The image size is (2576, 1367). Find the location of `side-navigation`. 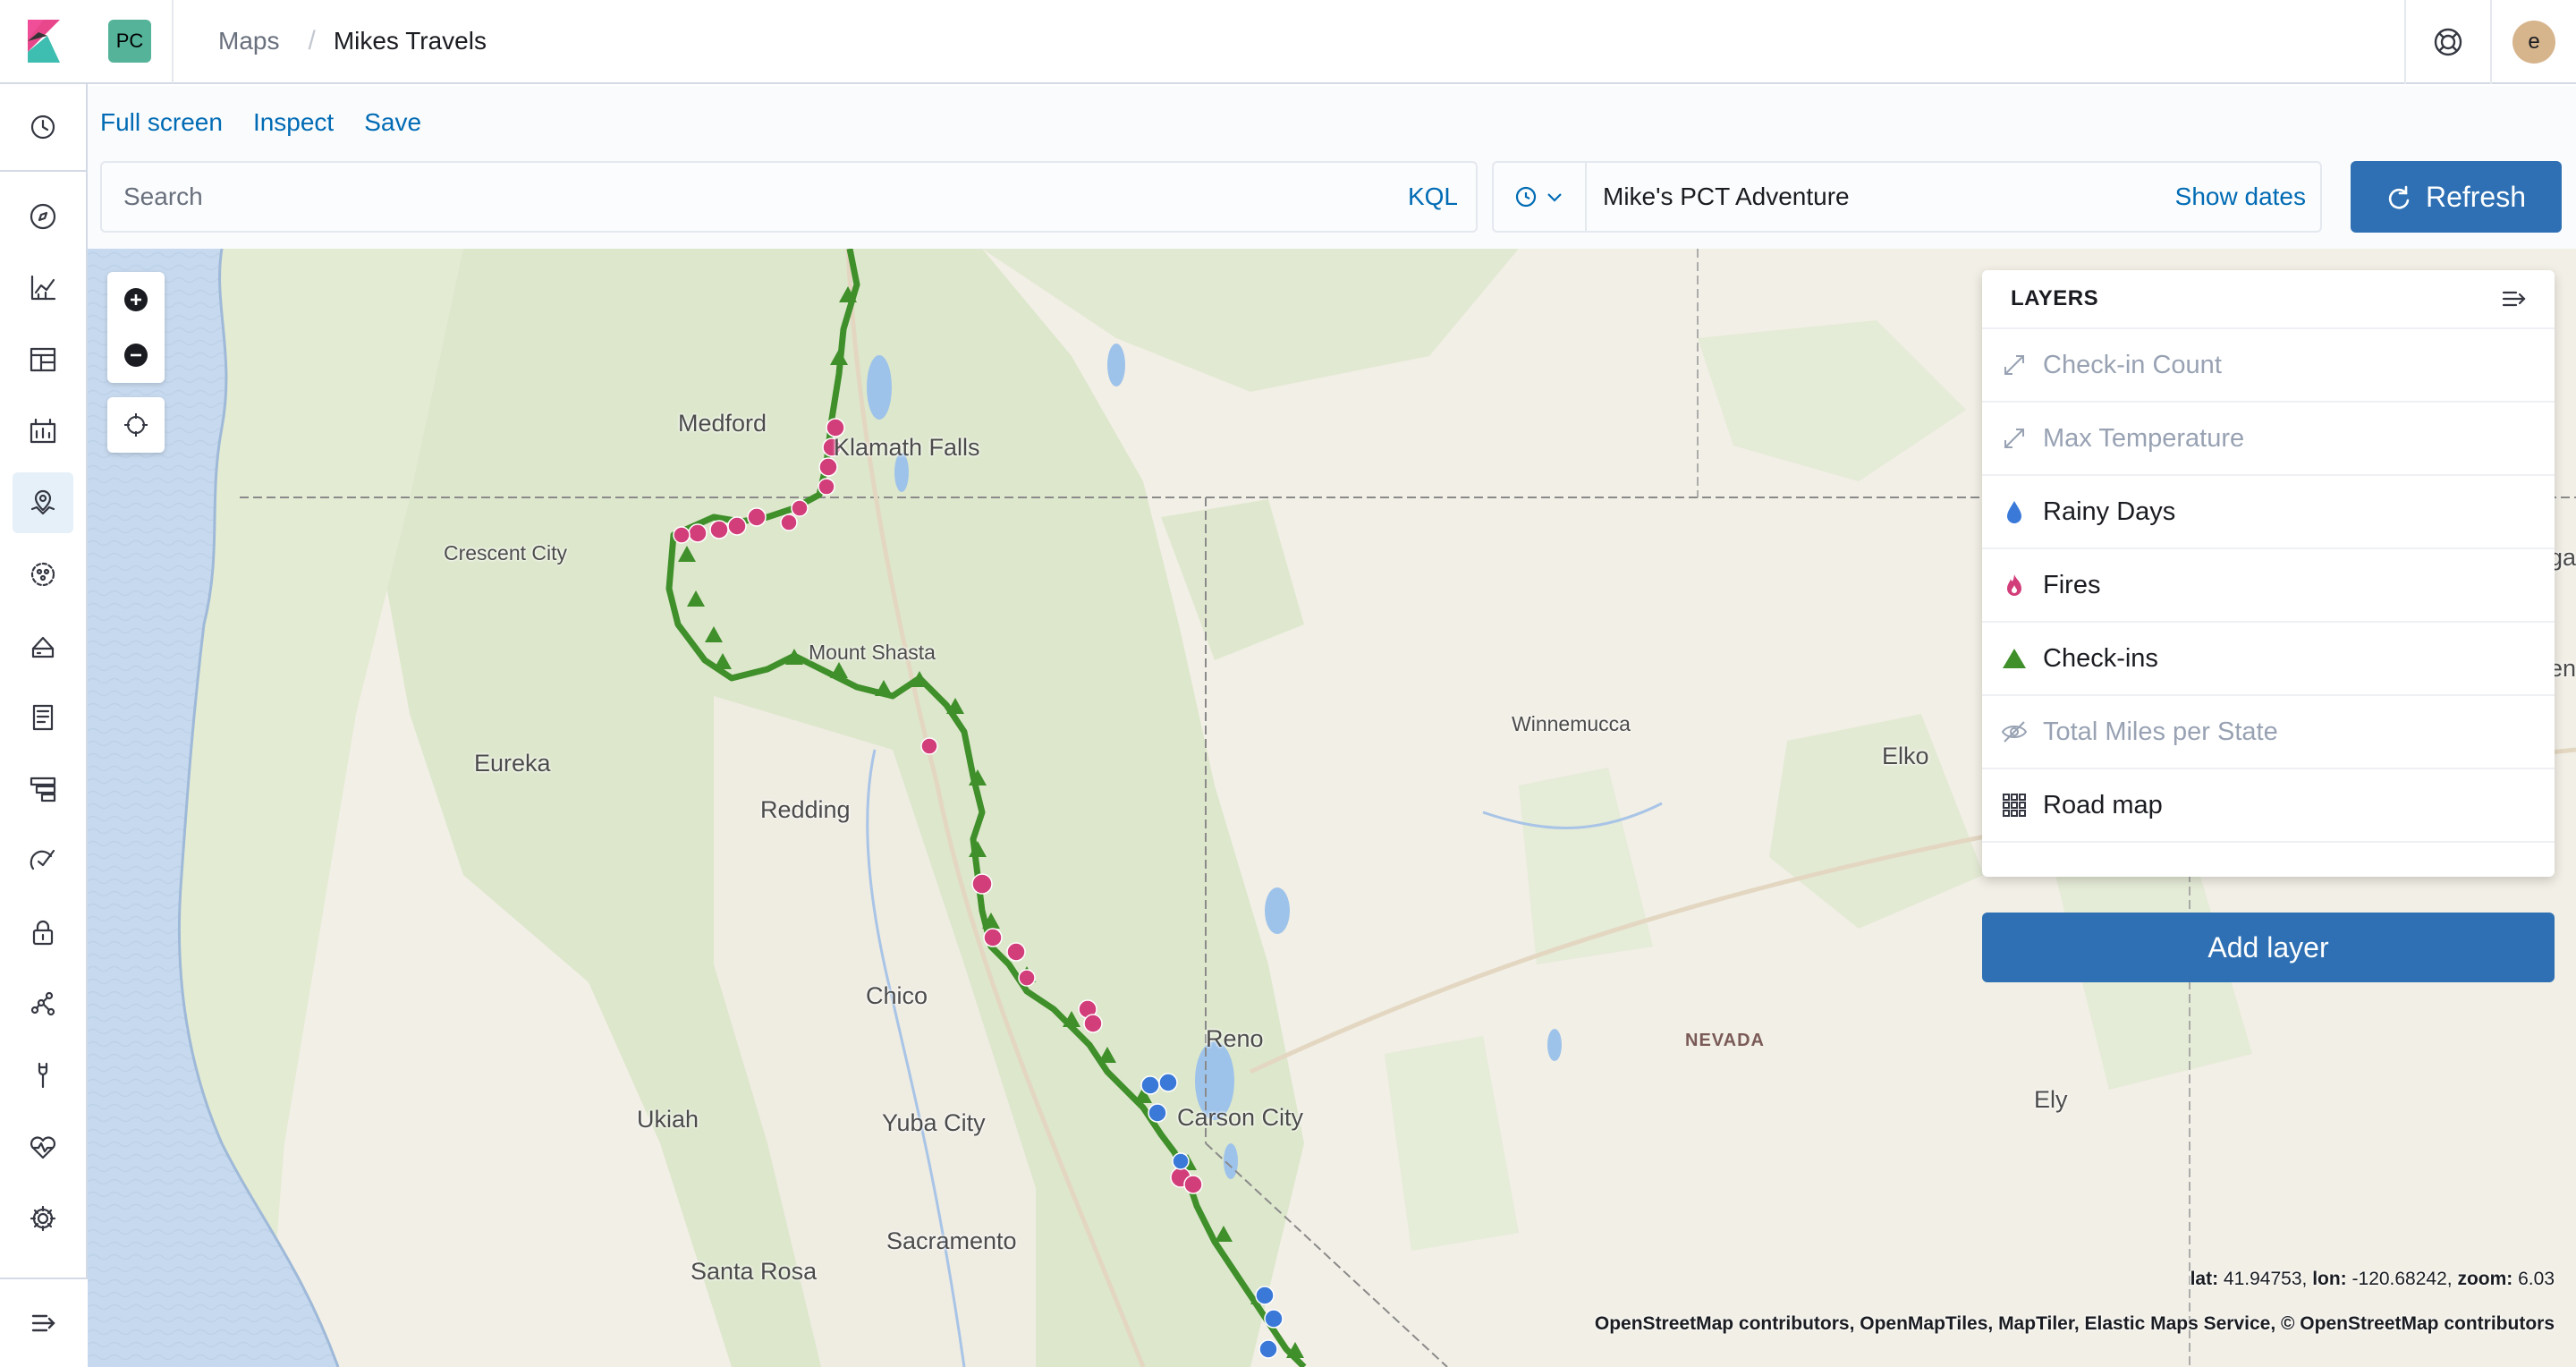

side-navigation is located at coordinates (44, 725).